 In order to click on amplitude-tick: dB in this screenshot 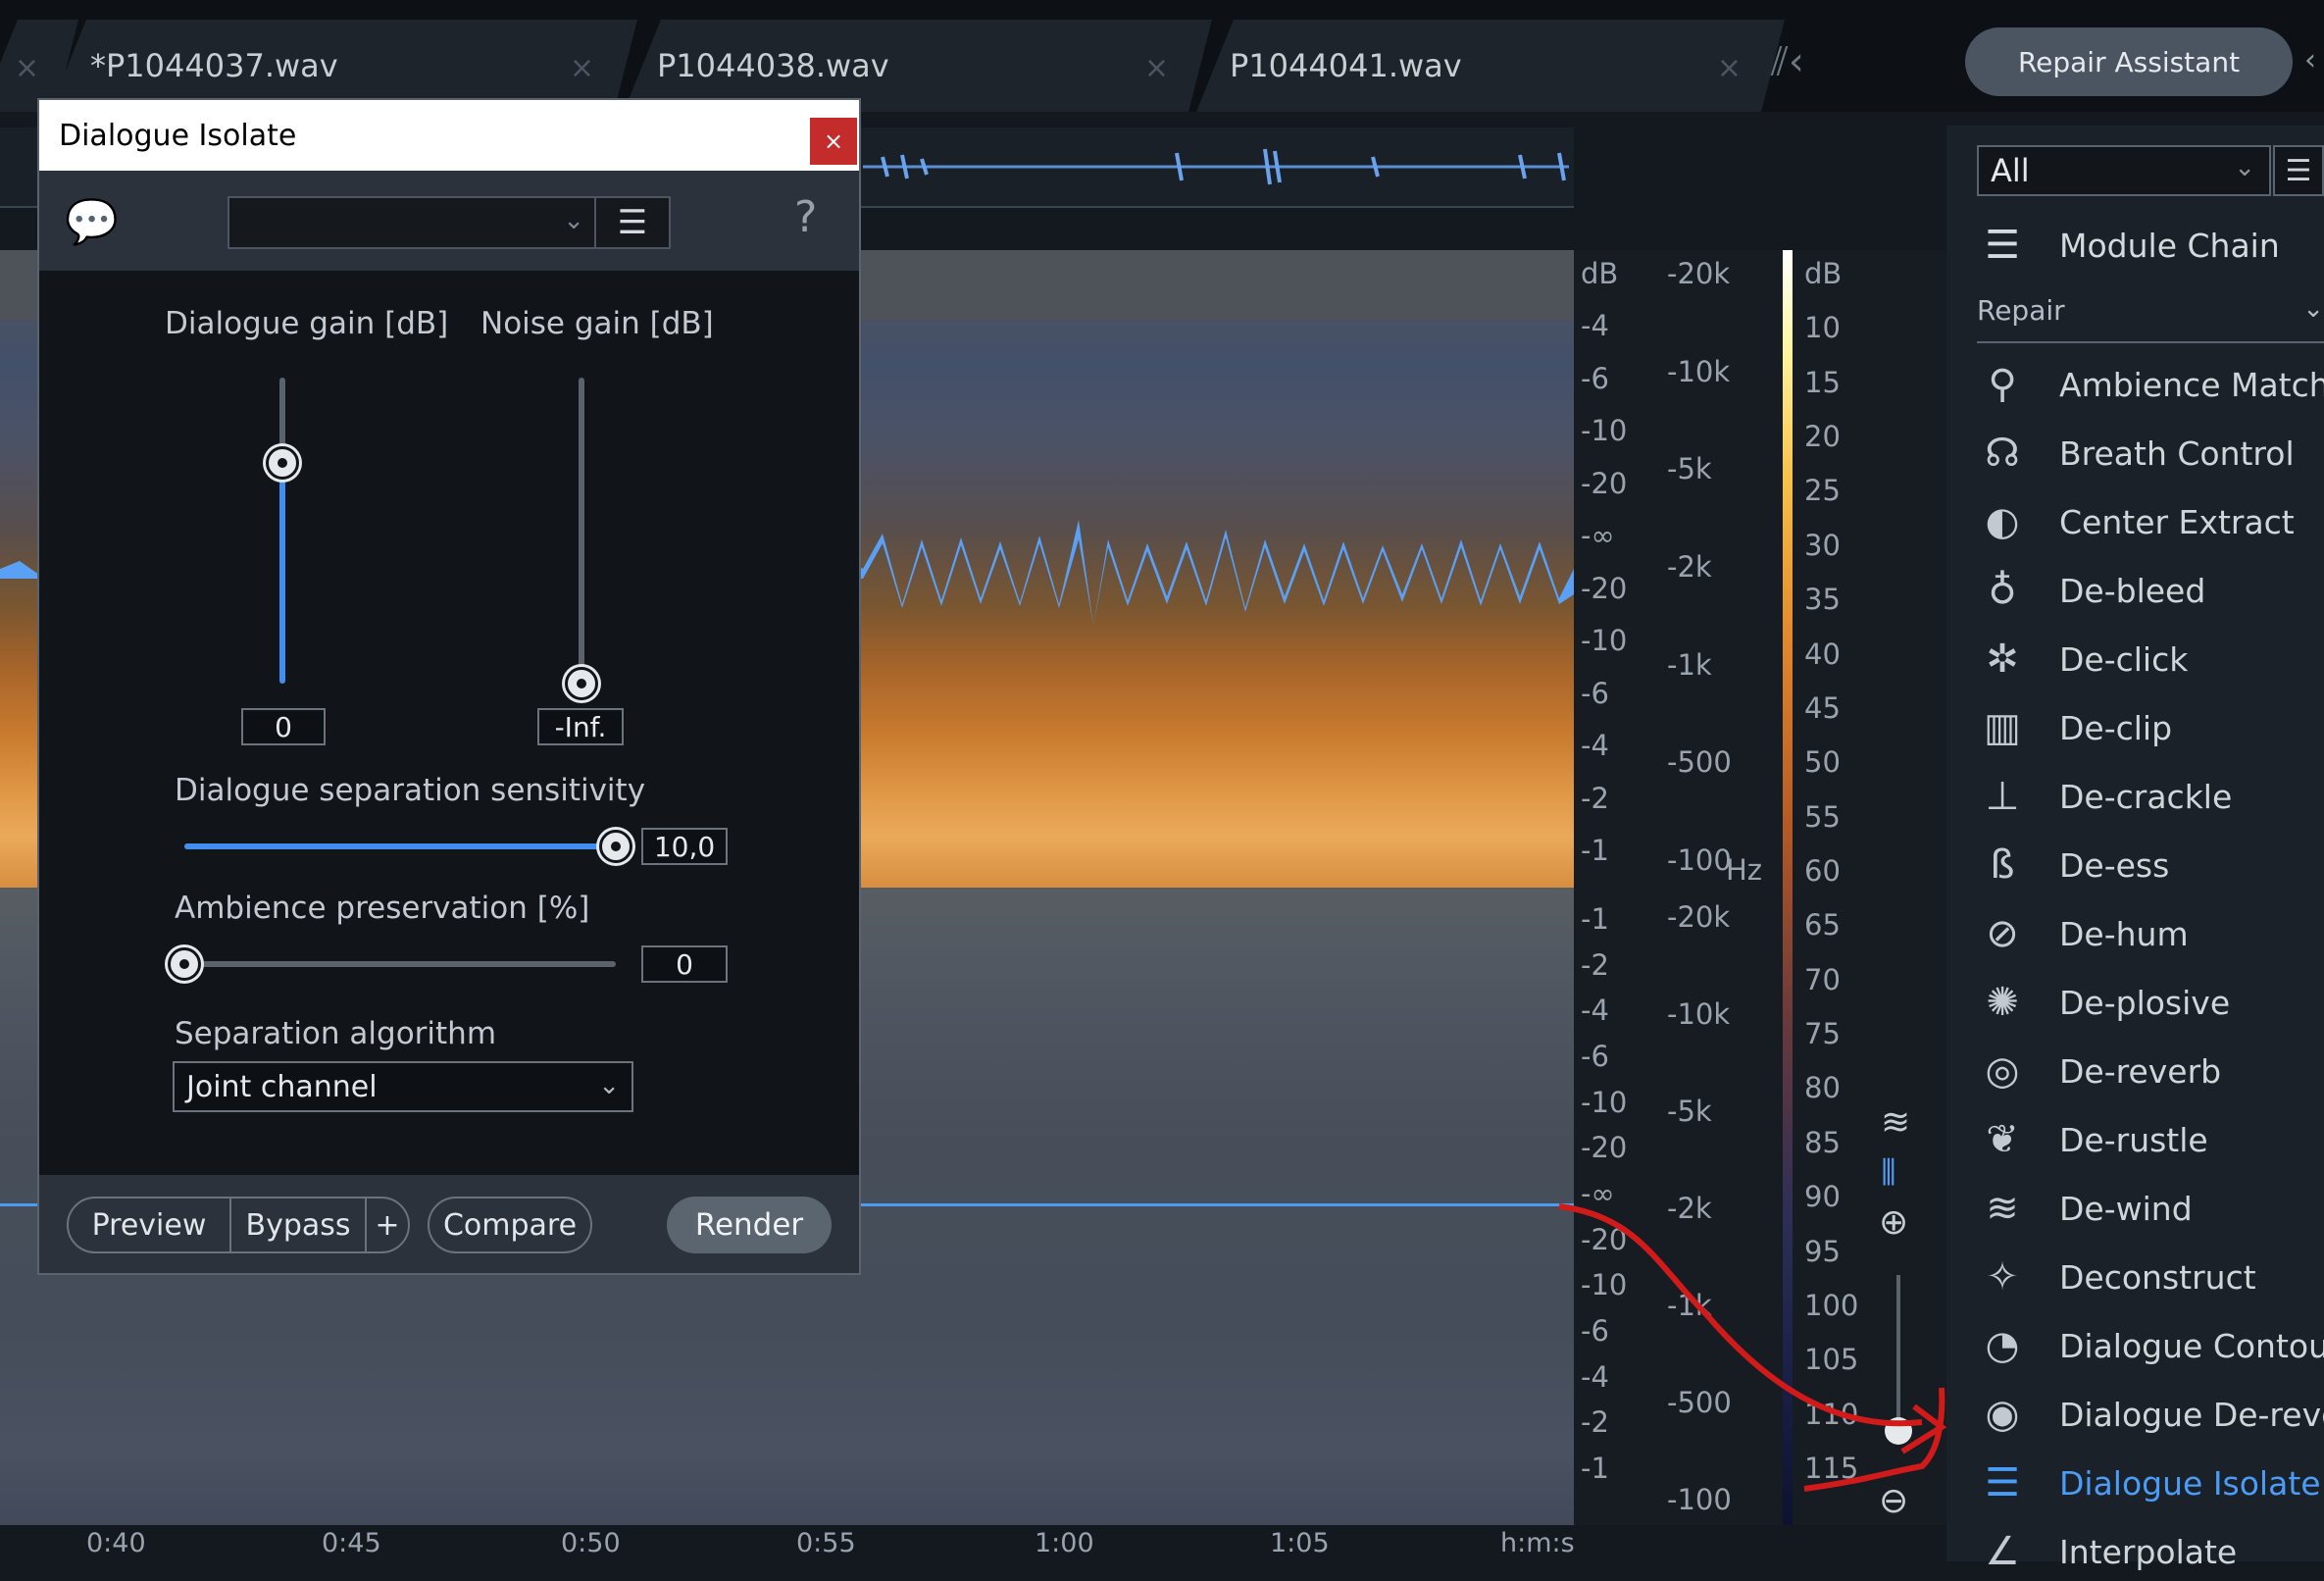, I will do `click(1600, 273)`.